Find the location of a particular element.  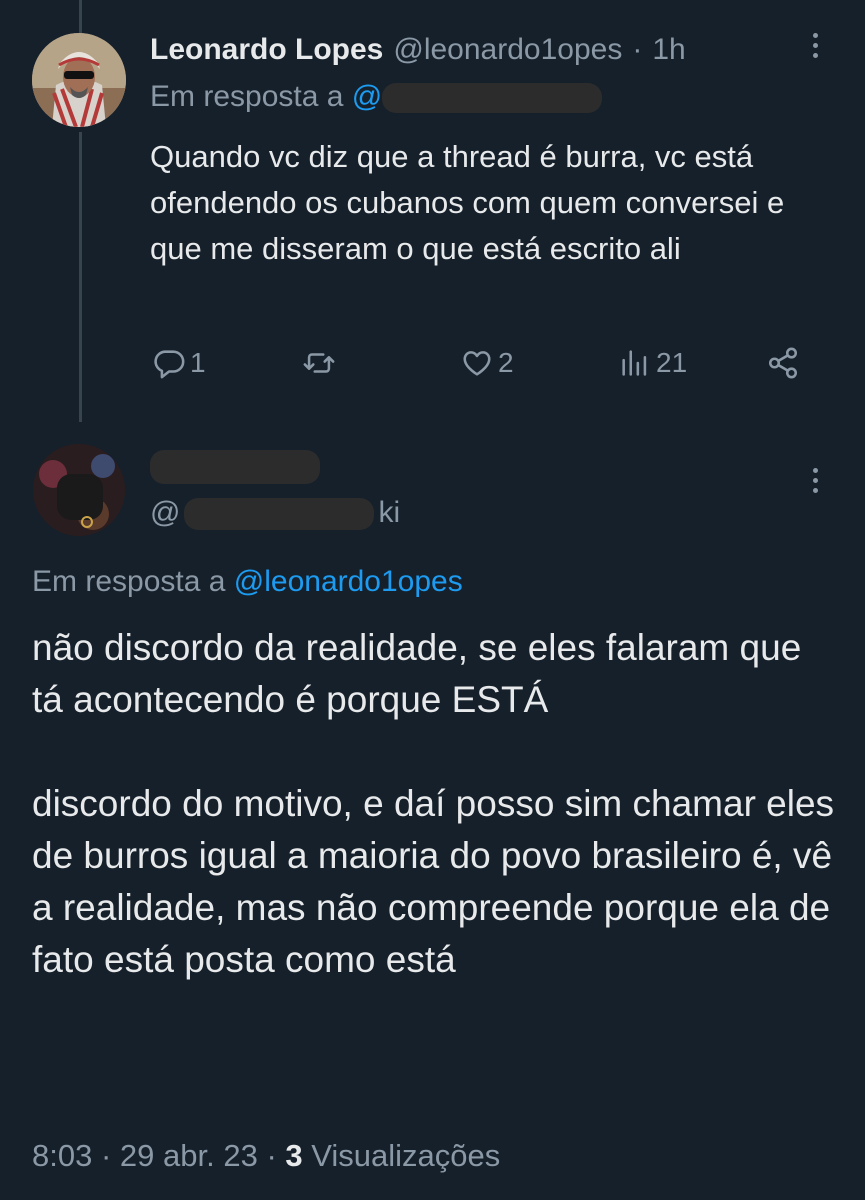

like-button: 2 is located at coordinates (487, 363).